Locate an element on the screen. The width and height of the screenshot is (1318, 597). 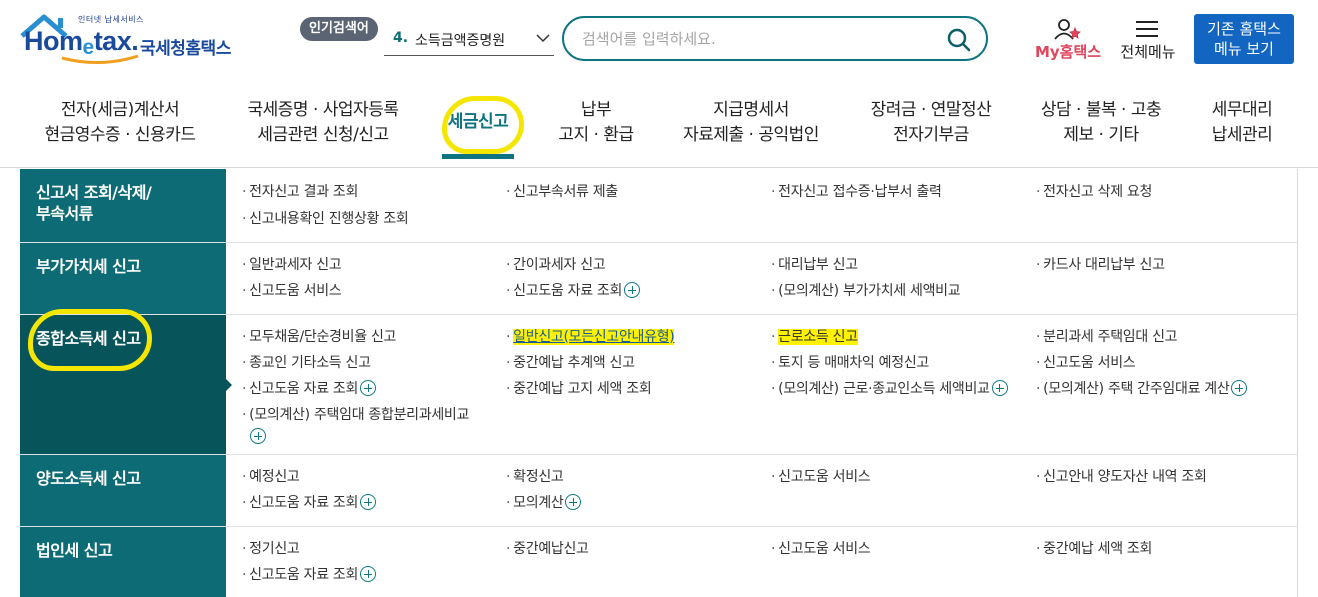
legacy-hometax-menu-button: 기존 홈택스 메뉴 보기 is located at coordinates (1244, 39).